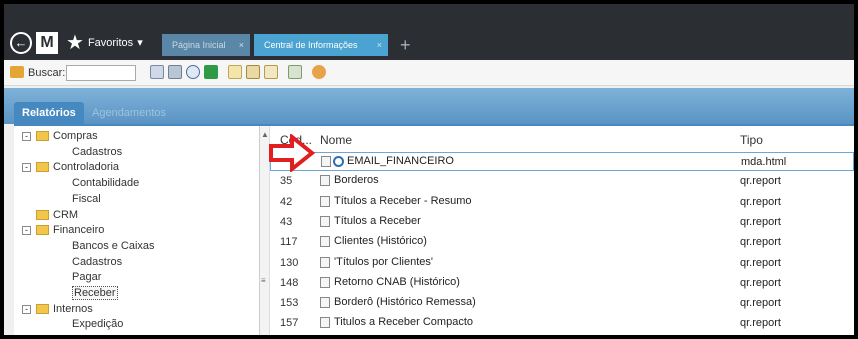 Image resolution: width=858 pixels, height=339 pixels. Describe the element at coordinates (562, 222) in the screenshot. I see `table-row: 43 Títulos a Receber qr.report` at that location.